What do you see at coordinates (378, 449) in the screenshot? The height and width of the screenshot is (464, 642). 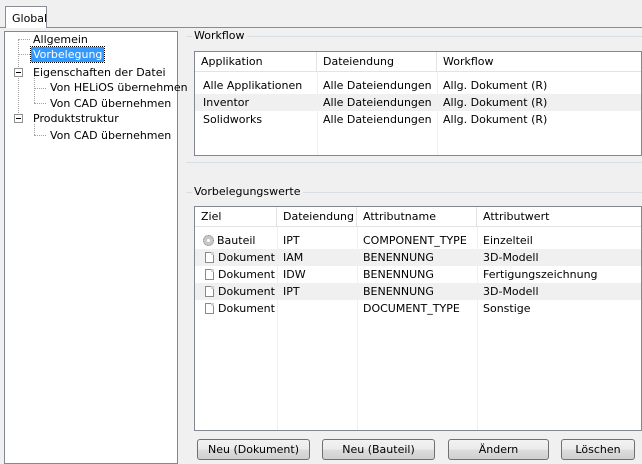 I see `new-part-button: Neu (Bauteil)` at bounding box center [378, 449].